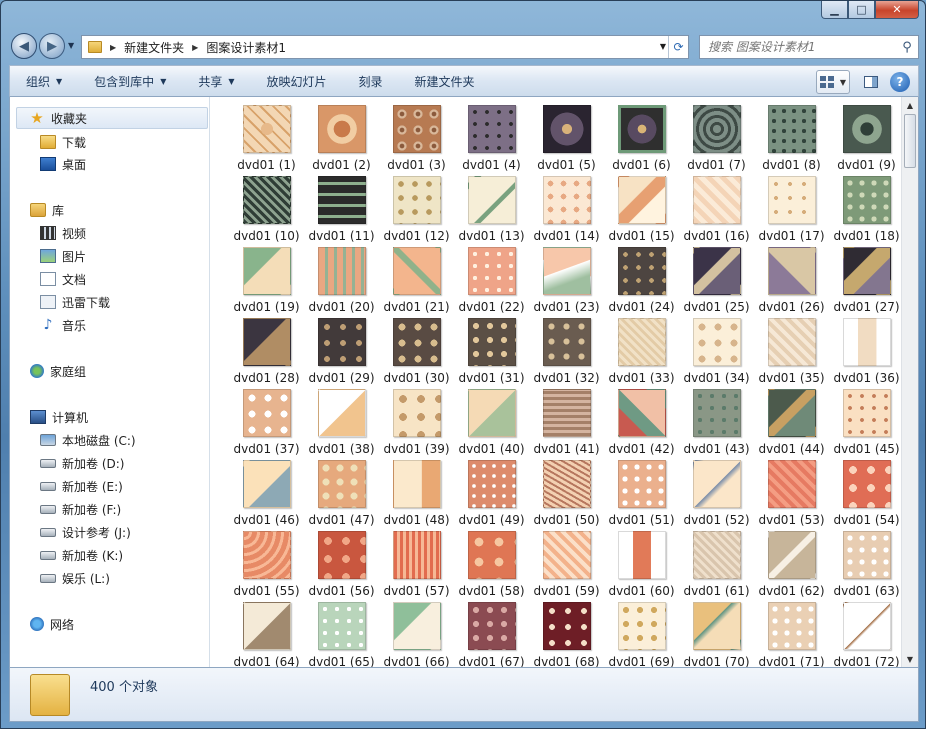  Describe the element at coordinates (445, 81) in the screenshot. I see `new-folder-button: 新建文件夹` at that location.